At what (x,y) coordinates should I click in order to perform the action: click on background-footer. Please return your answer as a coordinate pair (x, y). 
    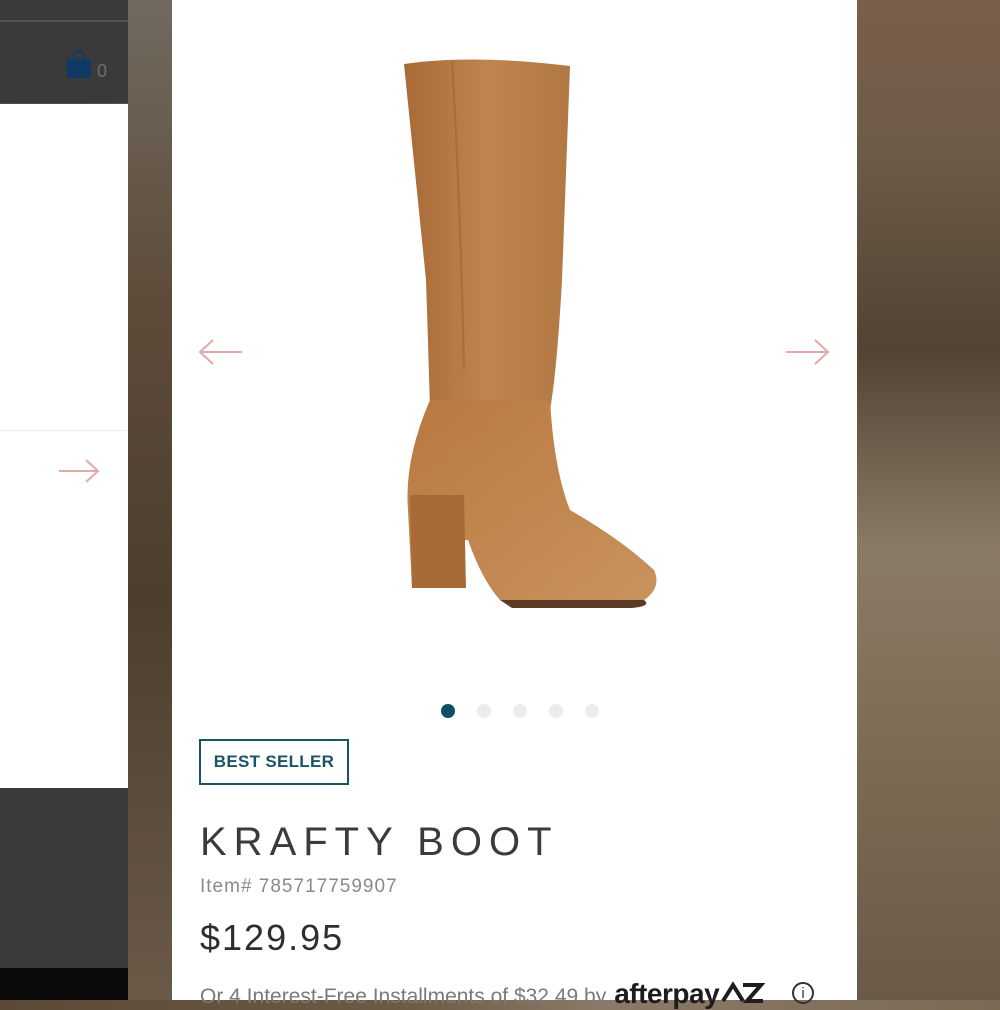
    Looking at the image, I should click on (64, 878).